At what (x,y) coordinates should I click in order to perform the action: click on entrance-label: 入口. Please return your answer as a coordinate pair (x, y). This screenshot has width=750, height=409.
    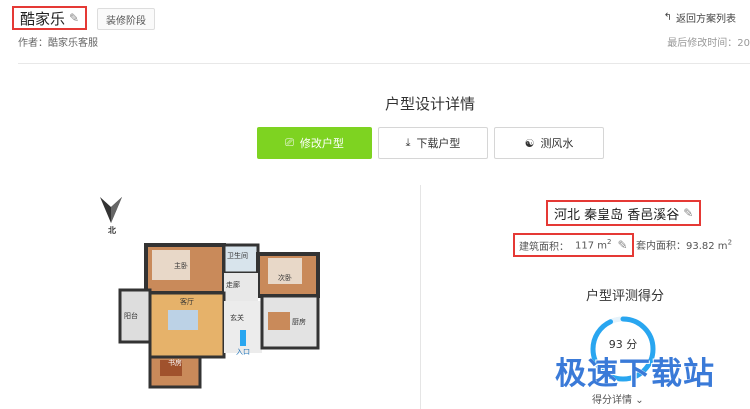
    Looking at the image, I should click on (243, 352).